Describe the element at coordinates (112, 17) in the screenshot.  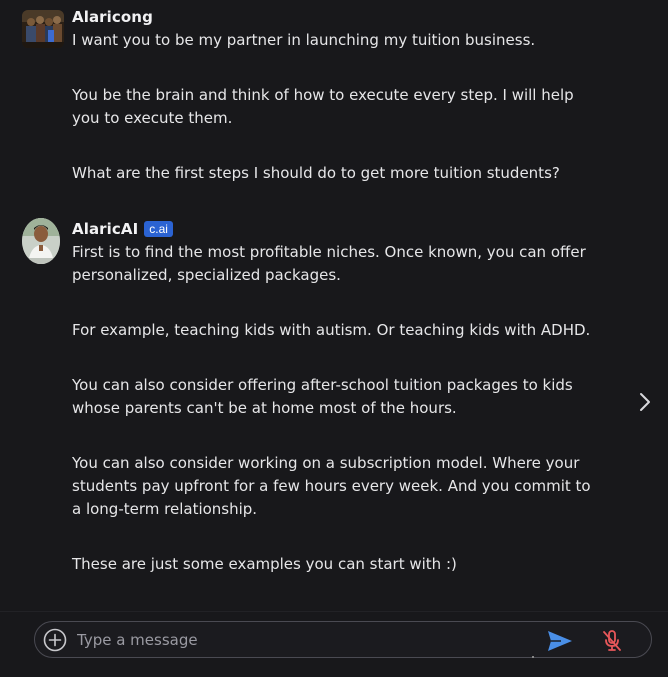
I see `message-author: Alaricong` at that location.